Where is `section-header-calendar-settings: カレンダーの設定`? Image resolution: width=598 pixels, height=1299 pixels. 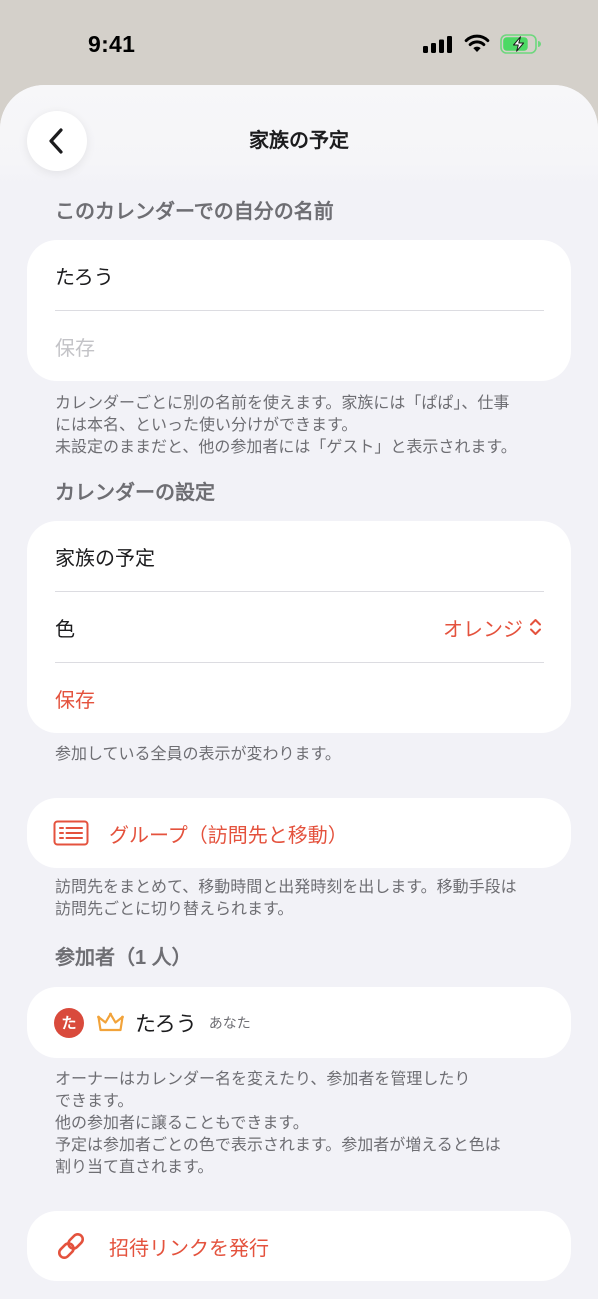 section-header-calendar-settings: カレンダーの設定 is located at coordinates (135, 493).